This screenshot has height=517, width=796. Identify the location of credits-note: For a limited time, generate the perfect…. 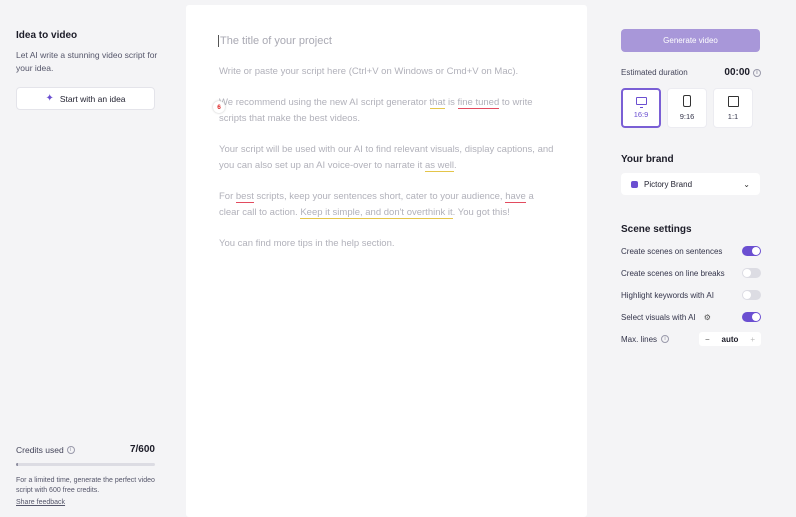
(85, 485).